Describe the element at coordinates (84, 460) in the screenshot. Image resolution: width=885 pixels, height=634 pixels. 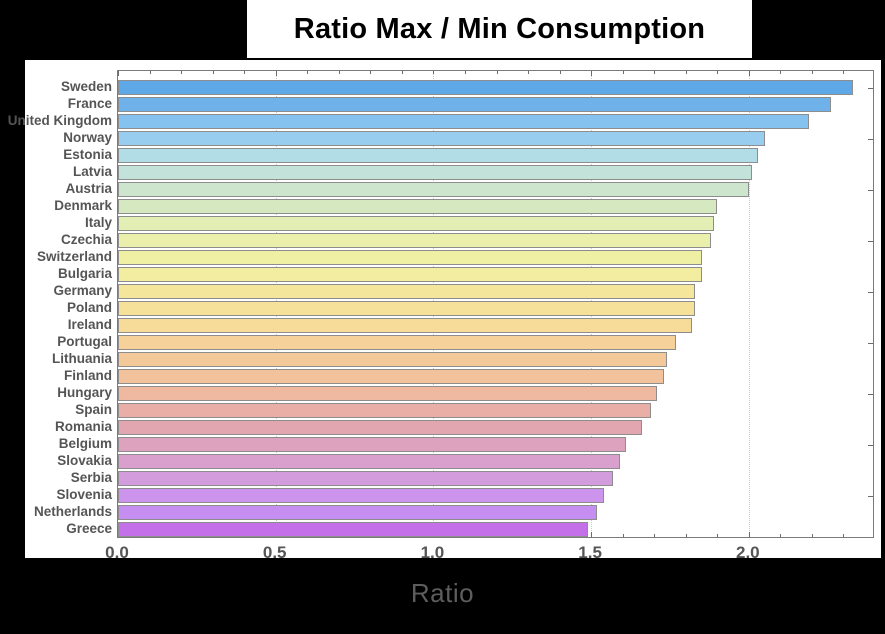
I see `category-label: Slovakia` at that location.